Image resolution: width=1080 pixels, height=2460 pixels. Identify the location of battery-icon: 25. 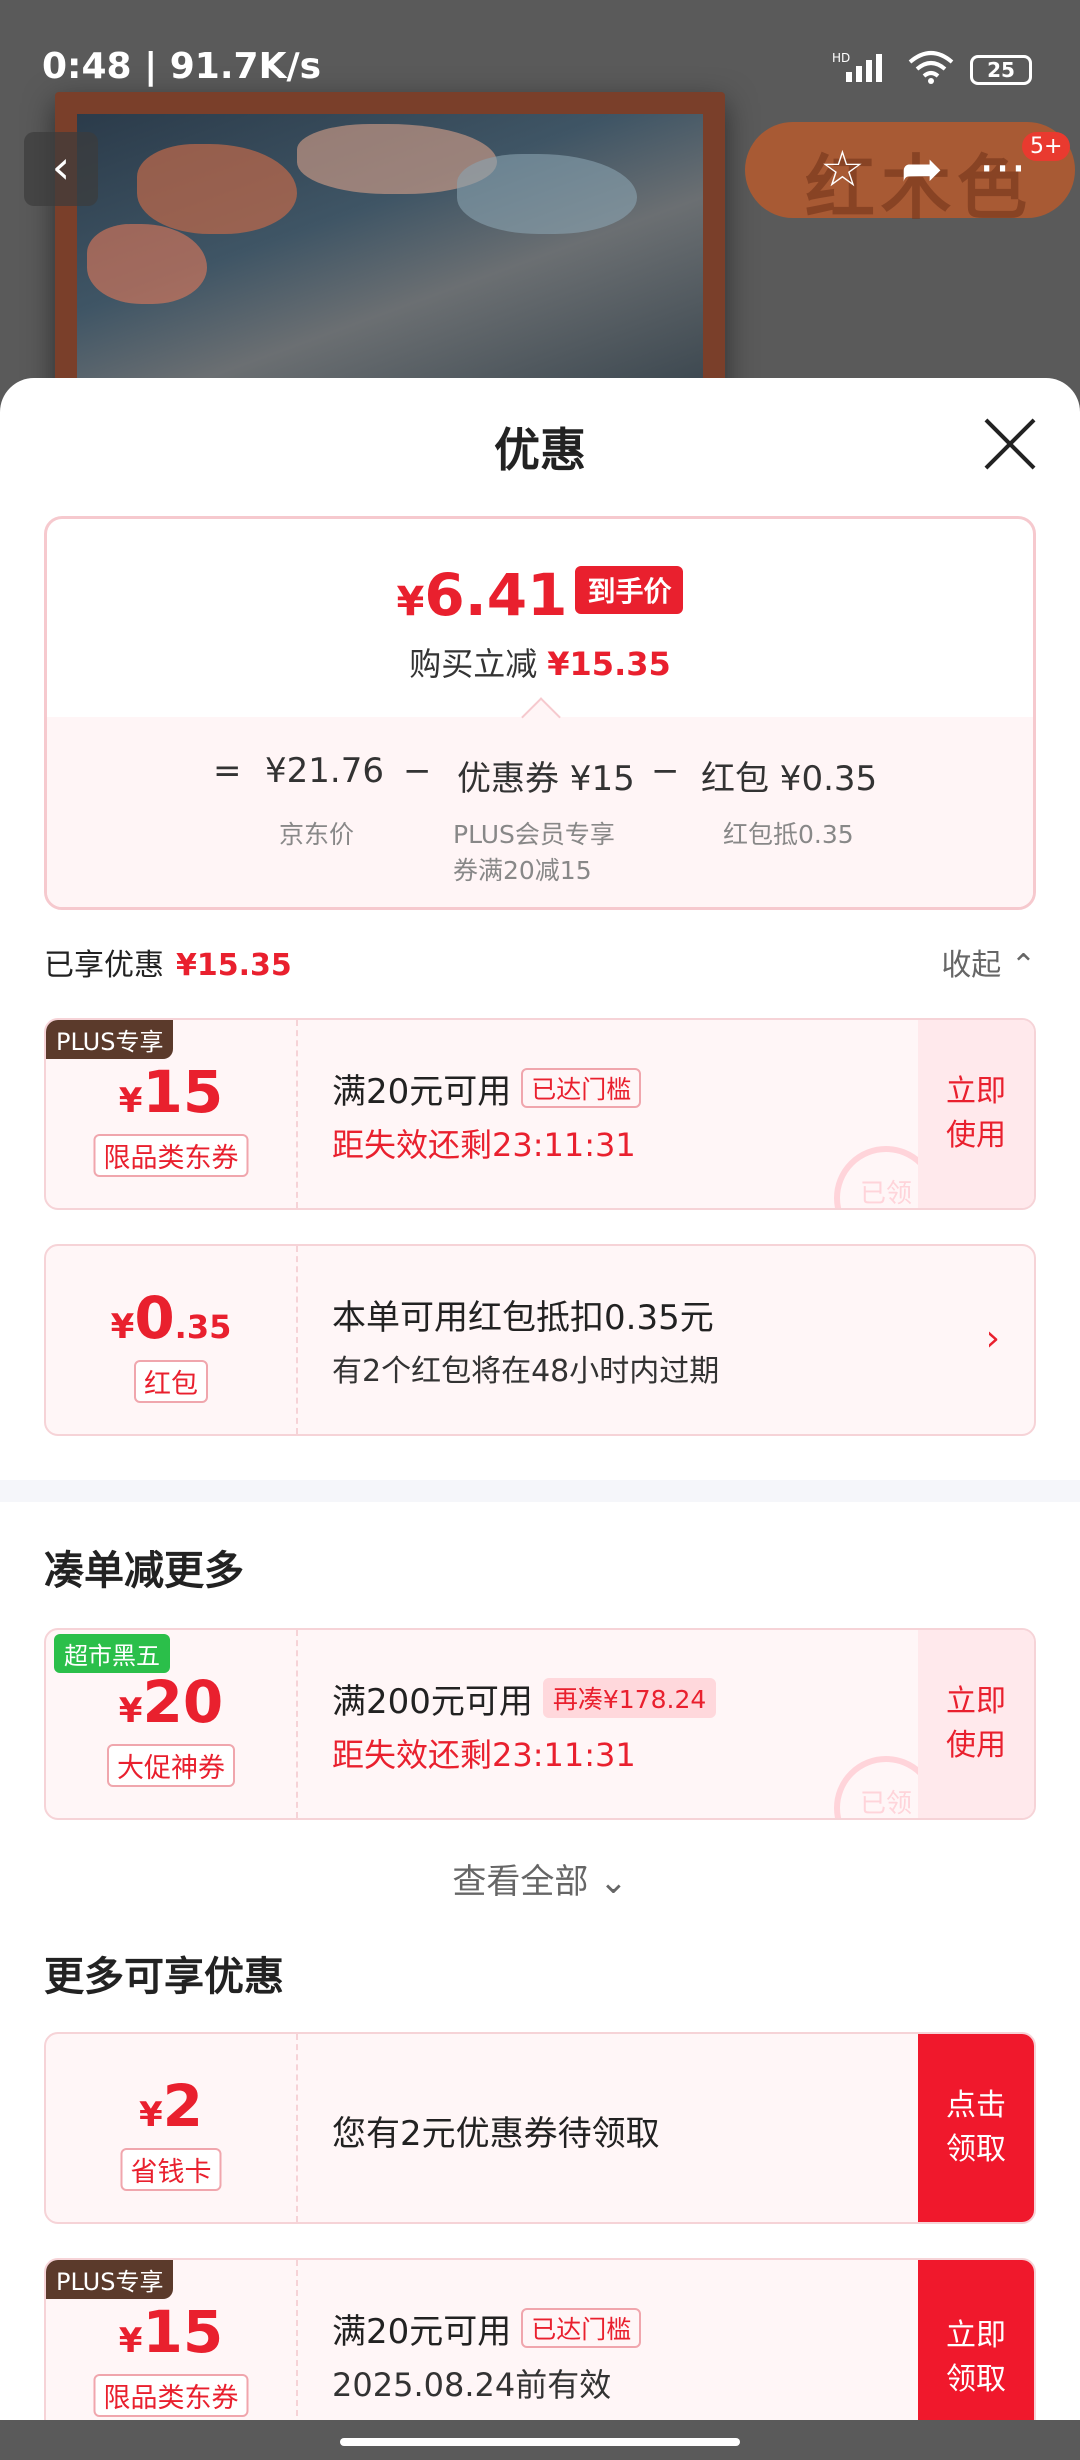
(1001, 70).